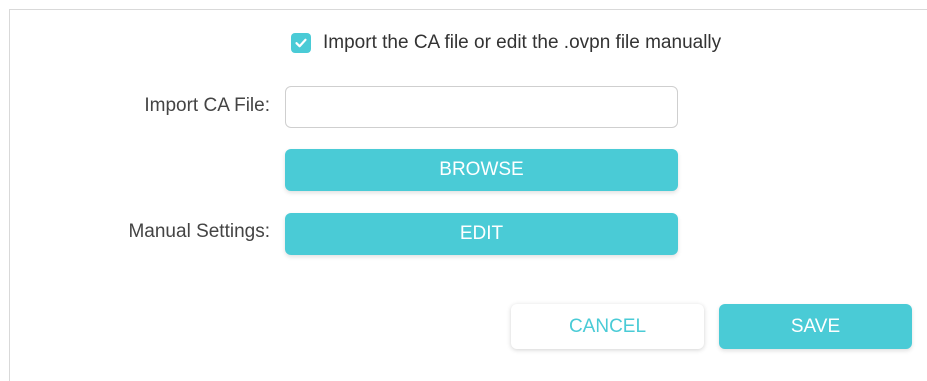 Image resolution: width=927 pixels, height=381 pixels. What do you see at coordinates (815, 326) in the screenshot?
I see `save-button: SAVE` at bounding box center [815, 326].